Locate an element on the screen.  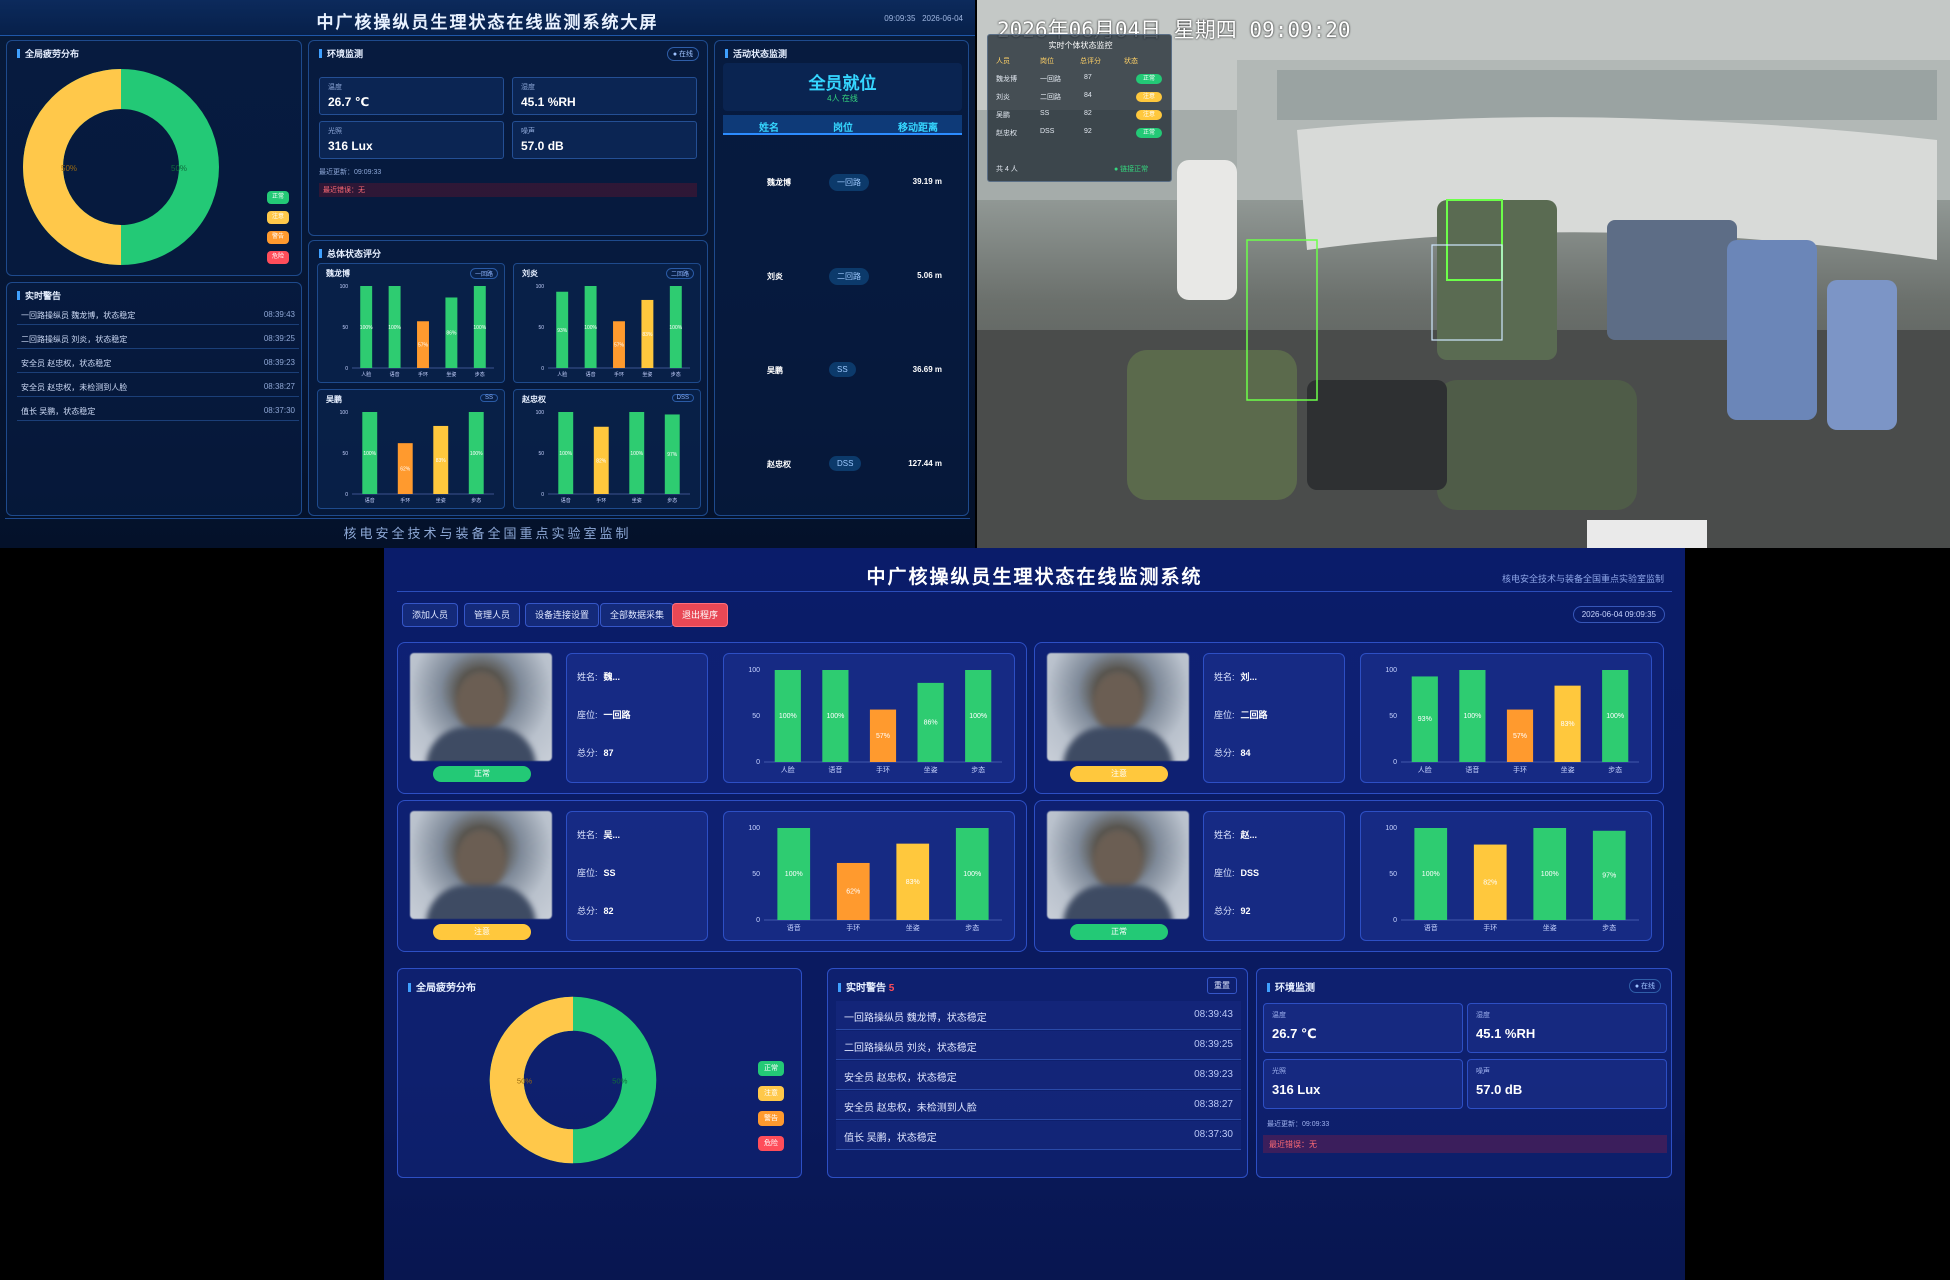
status-badge: 正常 is located at coordinates (482, 774).